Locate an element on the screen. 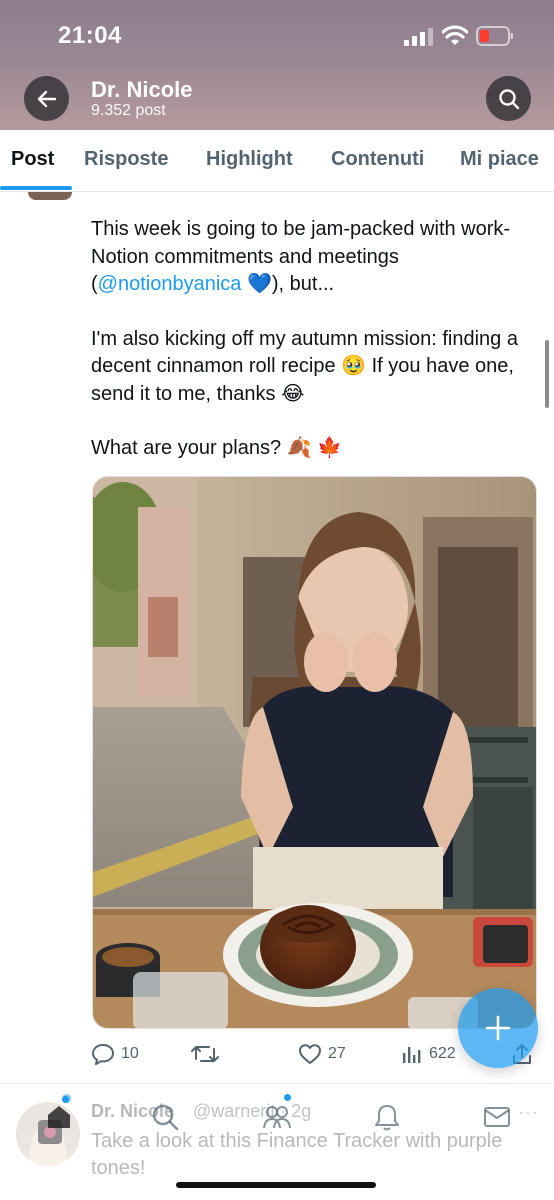  tab-highlight: Highlight is located at coordinates (249, 159).